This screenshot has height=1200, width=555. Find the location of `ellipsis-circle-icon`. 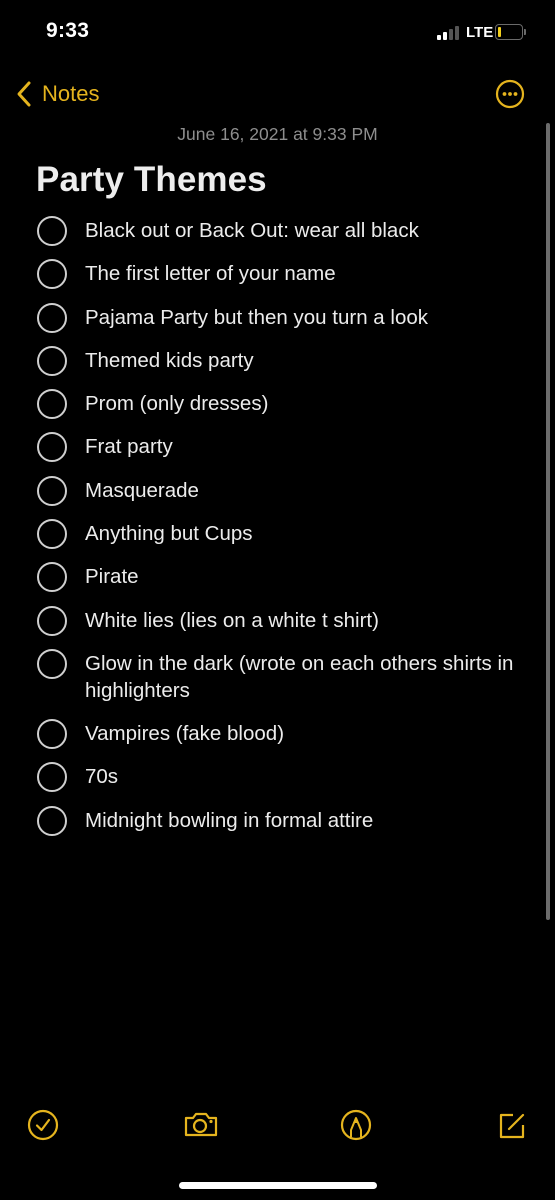

ellipsis-circle-icon is located at coordinates (510, 94).